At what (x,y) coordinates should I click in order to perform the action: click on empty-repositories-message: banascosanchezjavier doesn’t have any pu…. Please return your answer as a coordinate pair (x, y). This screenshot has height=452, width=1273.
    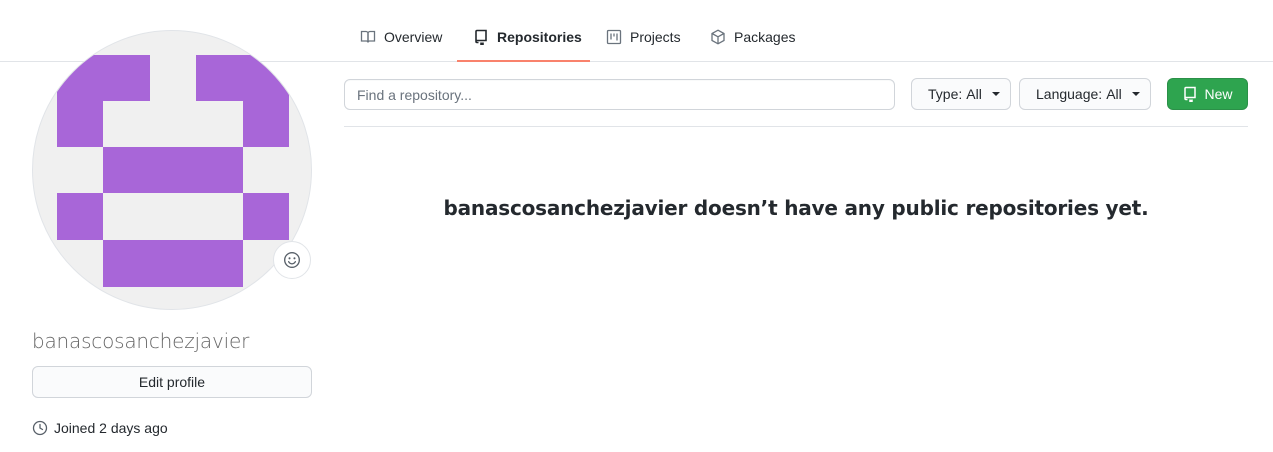
    Looking at the image, I should click on (796, 208).